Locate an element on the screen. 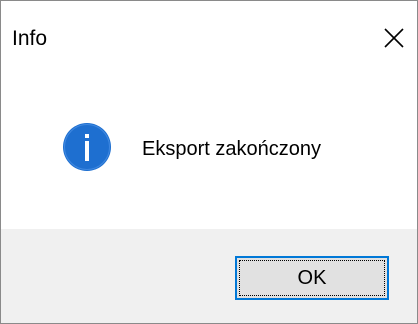 This screenshot has width=418, height=324. message-text: Eksport zakończony is located at coordinates (231, 149).